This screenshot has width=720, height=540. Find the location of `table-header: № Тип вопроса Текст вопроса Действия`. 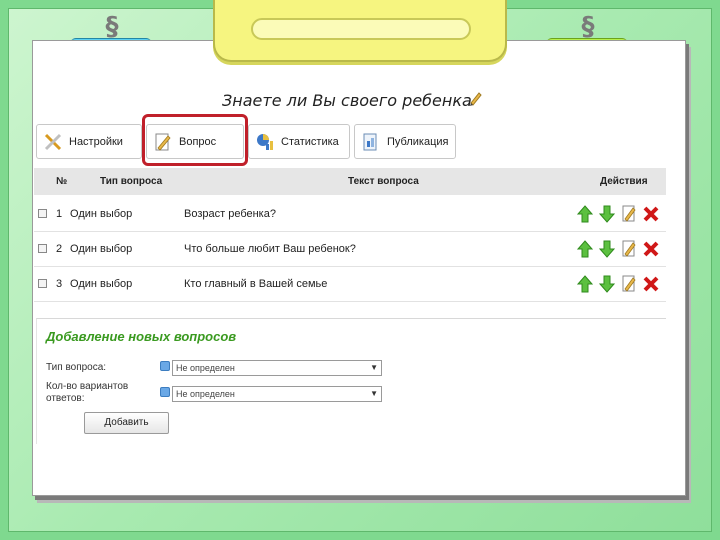

table-header: № Тип вопроса Текст вопроса Действия is located at coordinates (350, 181).